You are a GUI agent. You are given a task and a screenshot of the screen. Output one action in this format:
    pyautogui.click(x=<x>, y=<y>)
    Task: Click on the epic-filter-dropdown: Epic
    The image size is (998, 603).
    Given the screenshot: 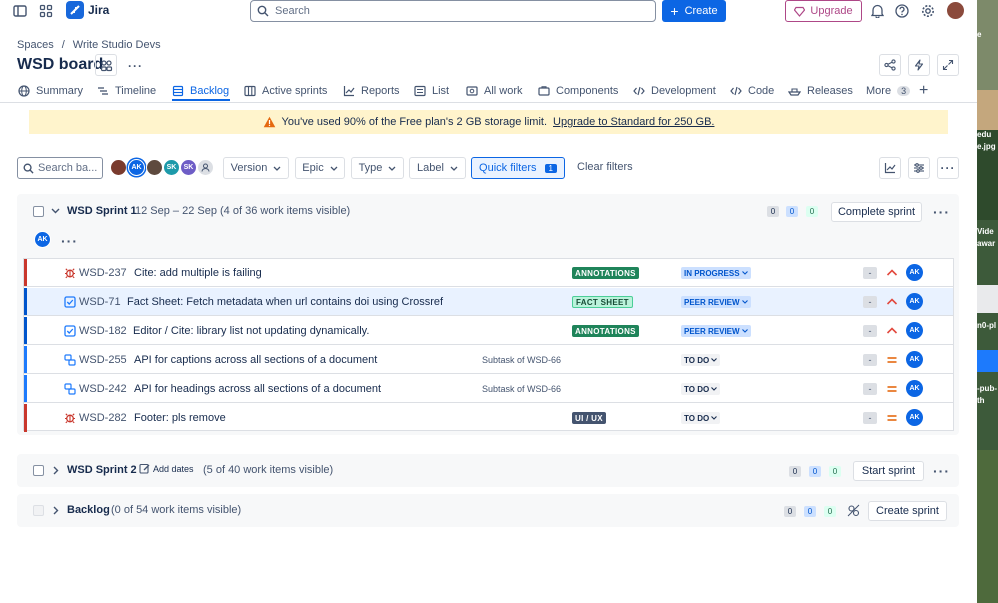 What is the action you would take?
    pyautogui.click(x=320, y=168)
    